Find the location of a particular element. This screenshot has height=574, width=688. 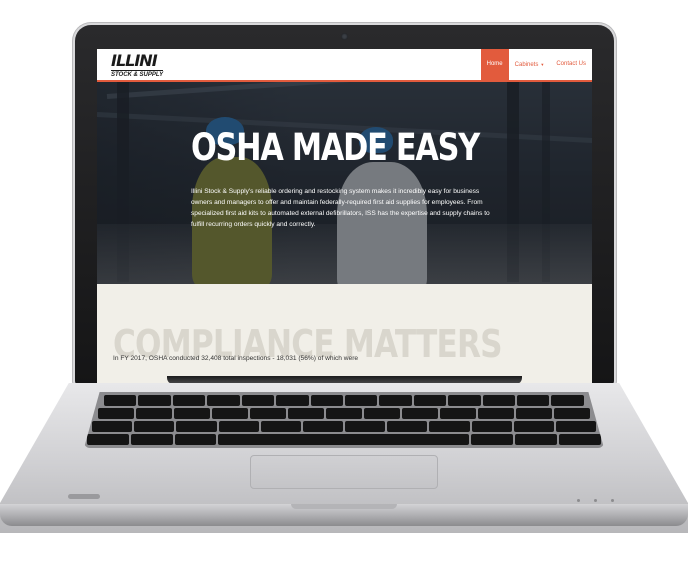

webcam-icon is located at coordinates (344, 36).